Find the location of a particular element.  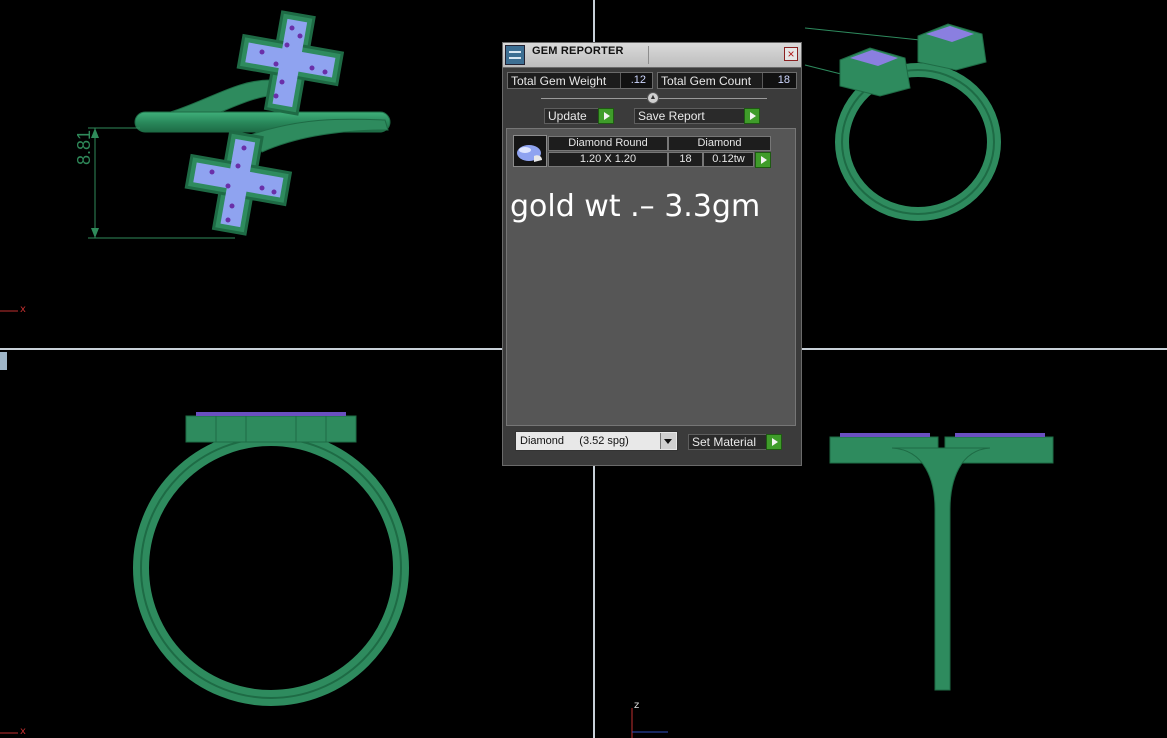

total-gem-count-field: Total Gem Count 18 is located at coordinates (727, 80).